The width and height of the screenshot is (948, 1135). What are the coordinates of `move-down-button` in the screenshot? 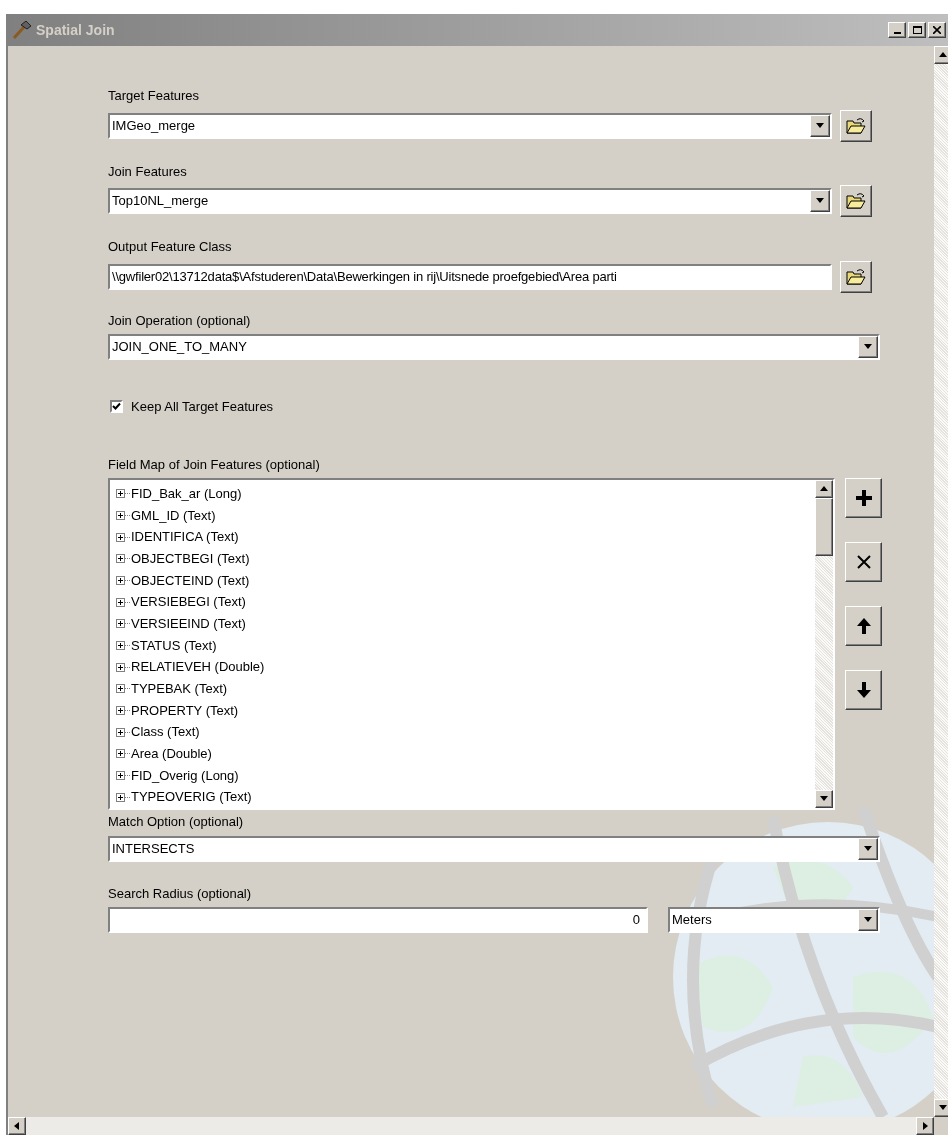 It's located at (863, 690).